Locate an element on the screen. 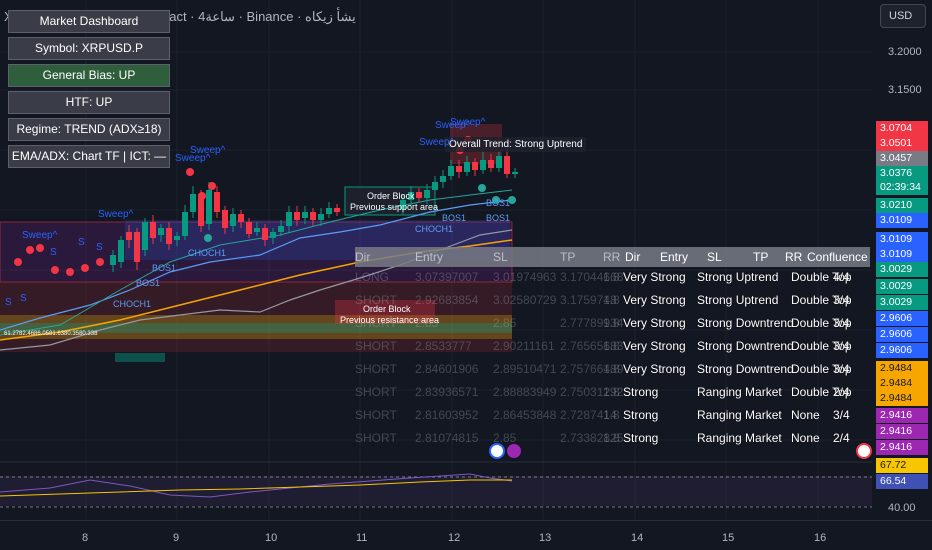  price-tag: 2.9484 is located at coordinates (902, 383).